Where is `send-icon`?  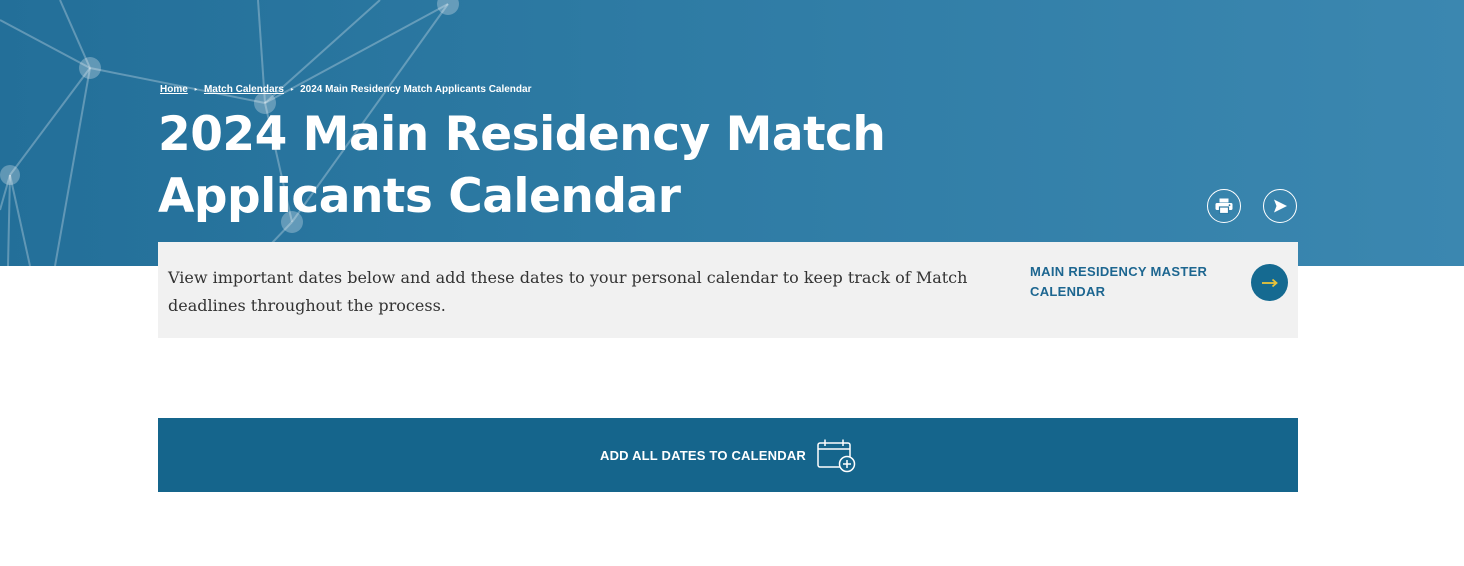
send-icon is located at coordinates (1280, 206).